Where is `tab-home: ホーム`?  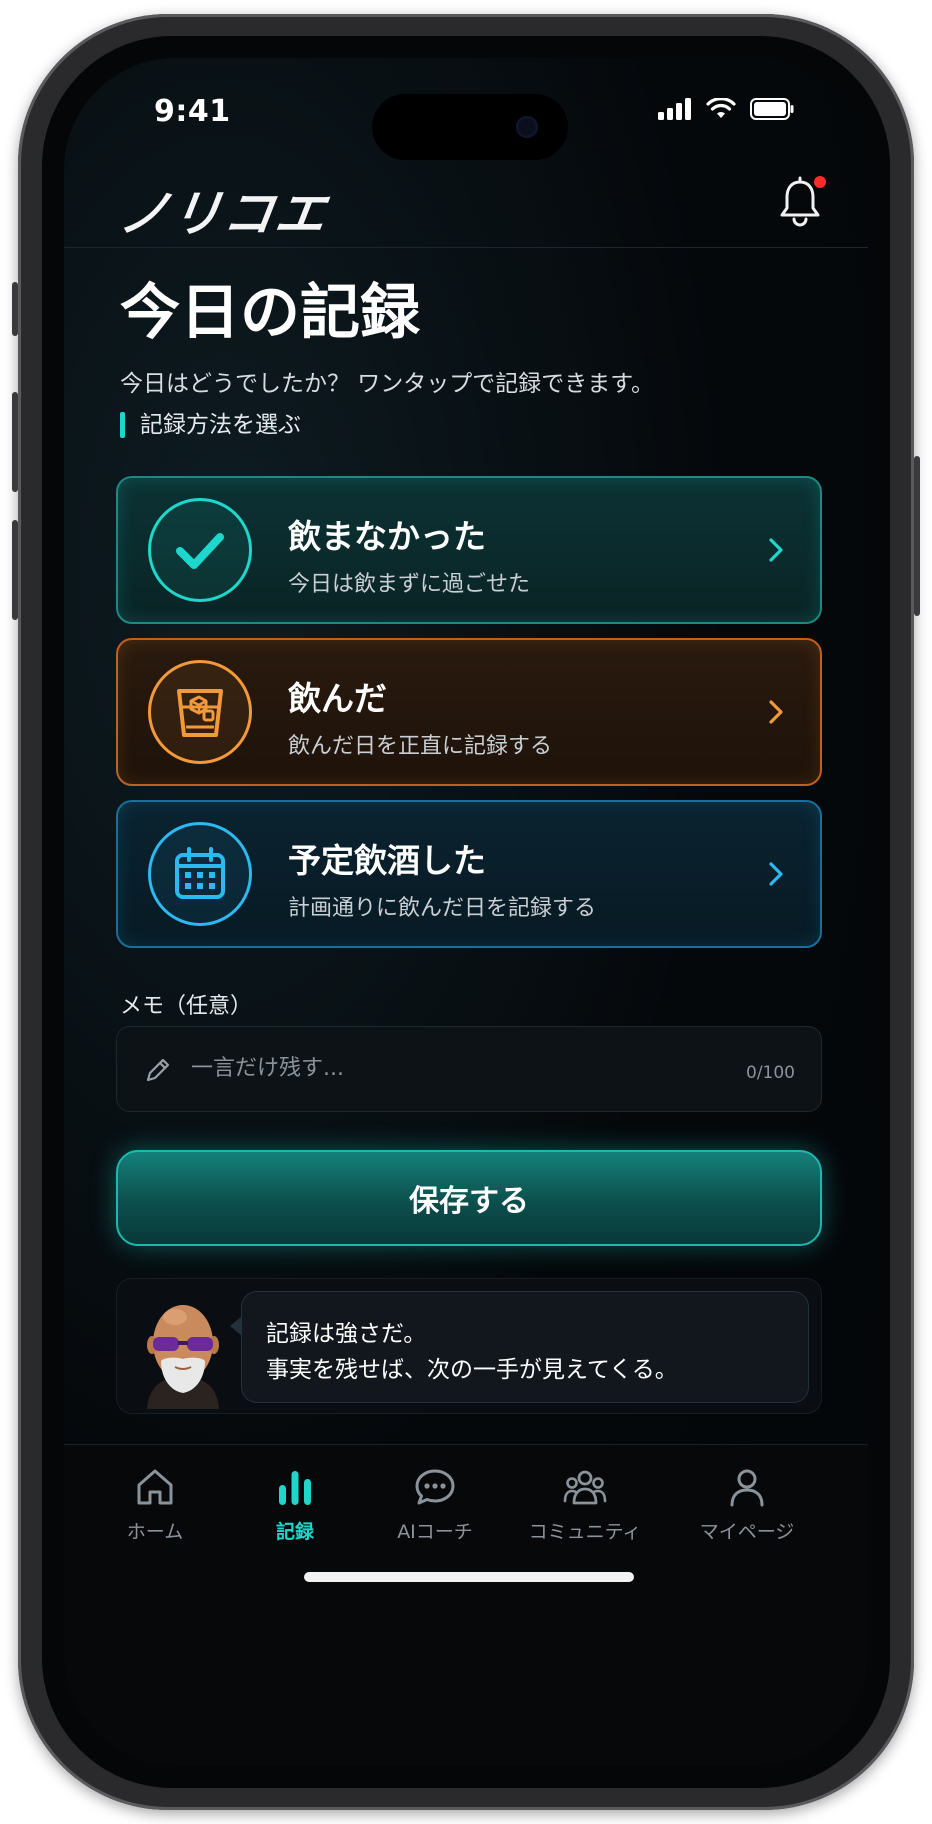 tab-home: ホーム is located at coordinates (155, 1510).